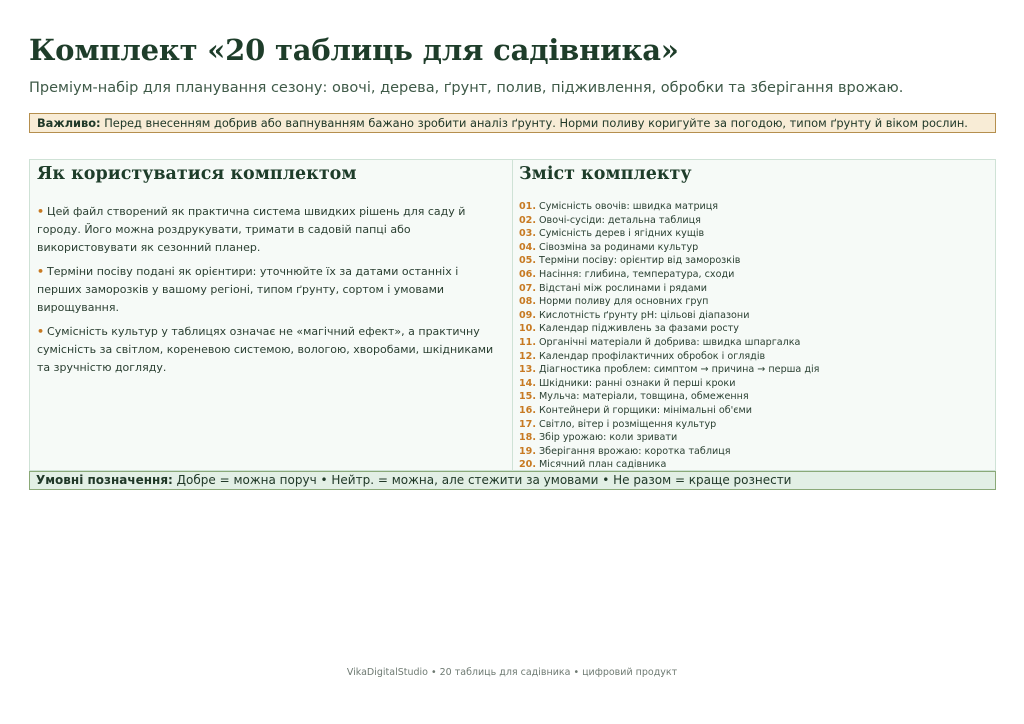 The height and width of the screenshot is (724, 1024). What do you see at coordinates (527, 424) in the screenshot?
I see `contents-item-number: 17.` at bounding box center [527, 424].